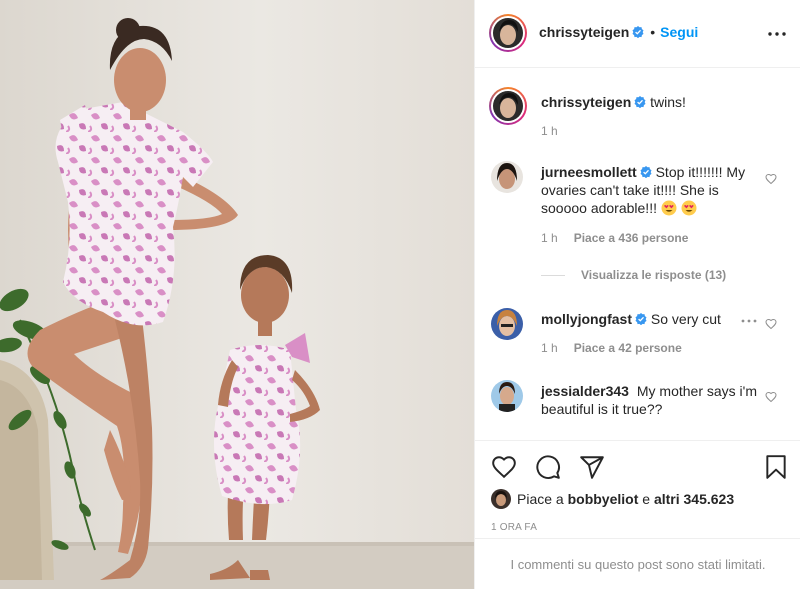 This screenshot has width=800, height=589. Describe the element at coordinates (553, 275) in the screenshot. I see `replies-divider` at that location.